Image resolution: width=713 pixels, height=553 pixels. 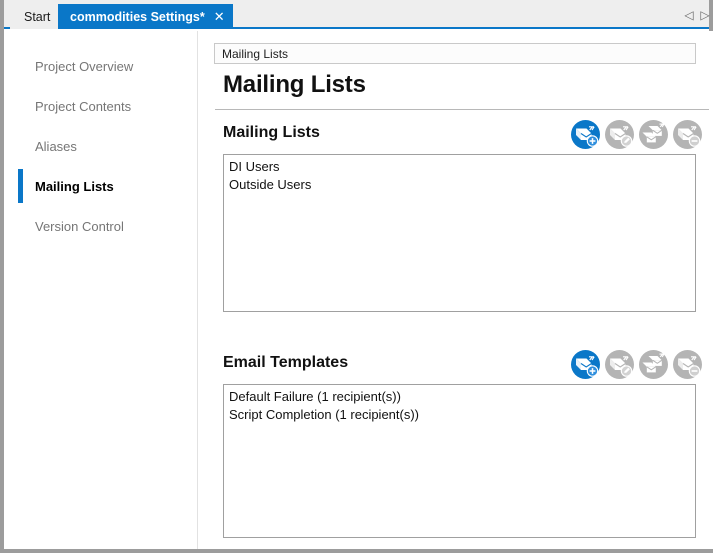 I want to click on section-header: Mailing Lists, so click(x=456, y=137).